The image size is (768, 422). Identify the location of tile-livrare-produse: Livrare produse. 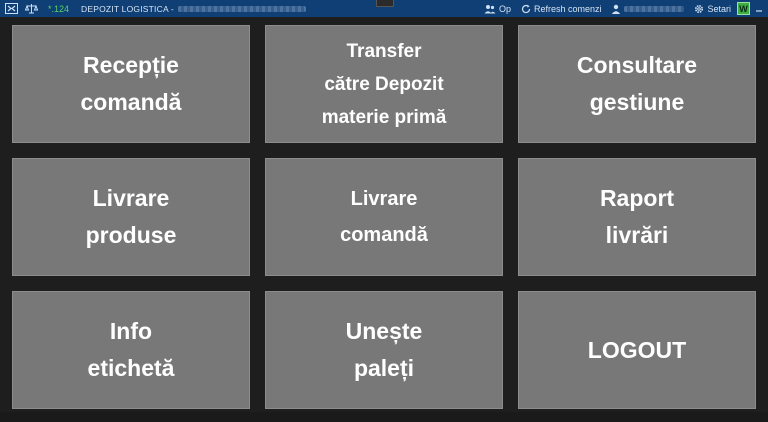
(131, 217).